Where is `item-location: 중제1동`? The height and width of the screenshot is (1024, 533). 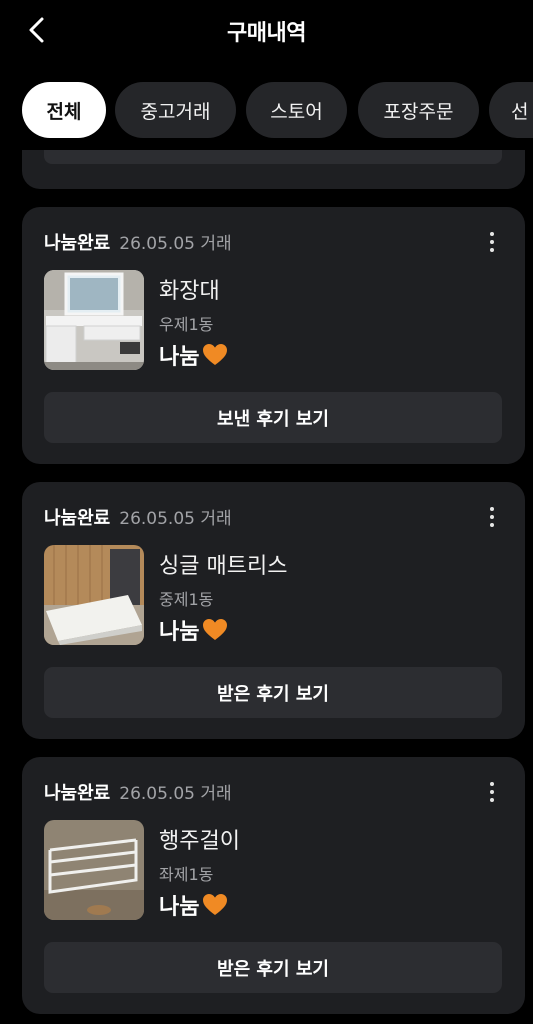
item-location: 중제1동 is located at coordinates (186, 599).